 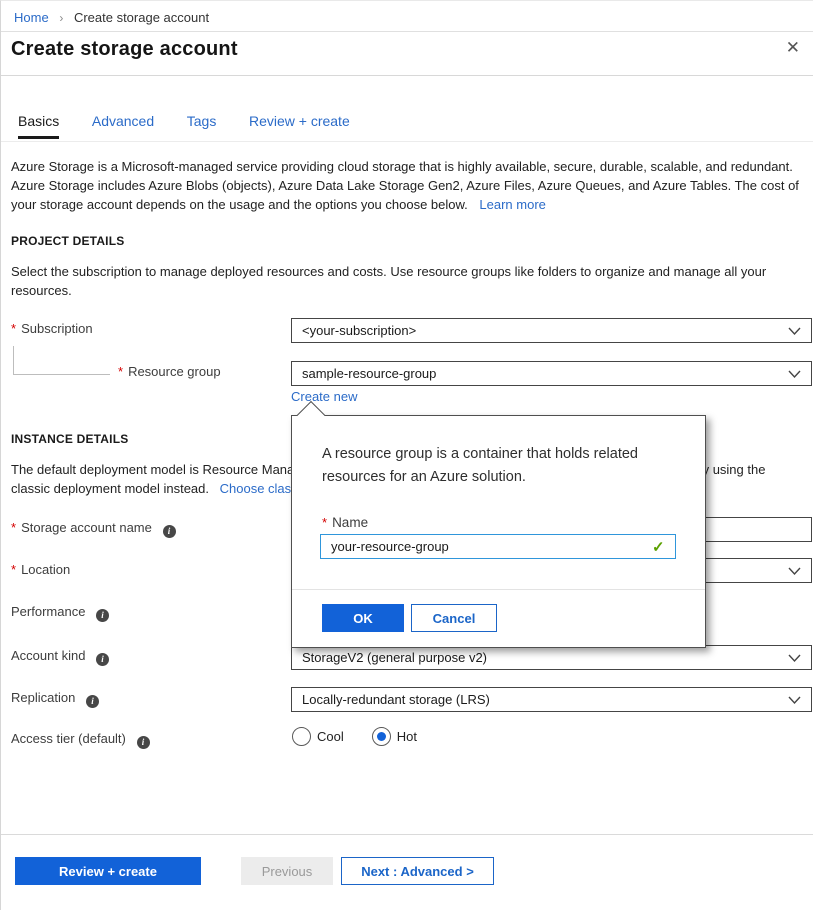 I want to click on replication-value: Locally-redundant storage (LRS), so click(x=396, y=699).